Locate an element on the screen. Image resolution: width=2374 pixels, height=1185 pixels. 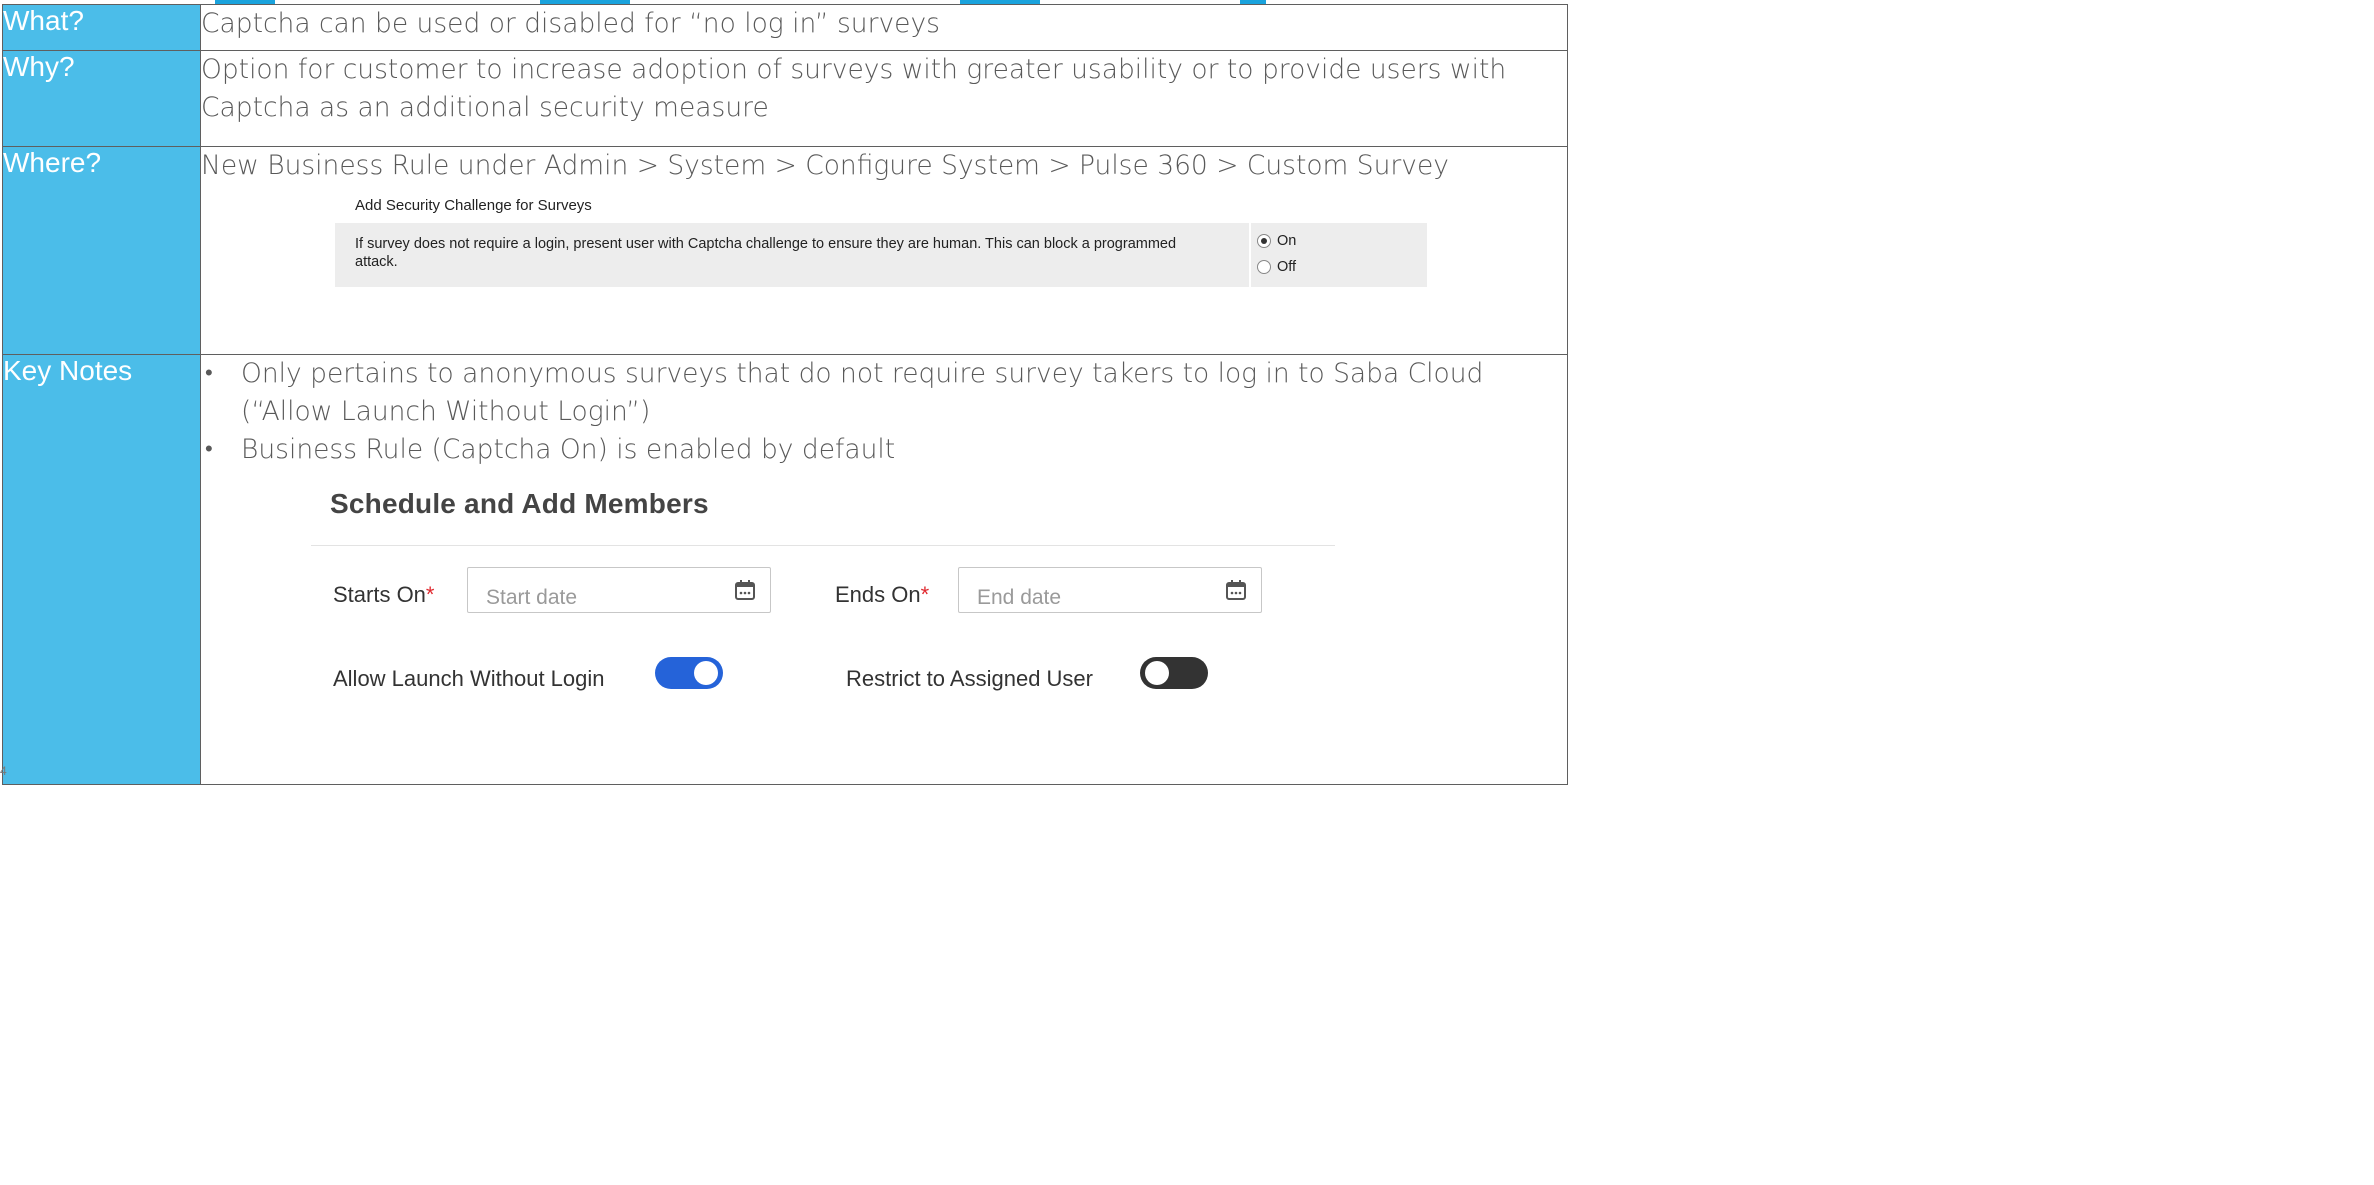
restrict-user-label: Restrict to Assigned User is located at coordinates (969, 678).